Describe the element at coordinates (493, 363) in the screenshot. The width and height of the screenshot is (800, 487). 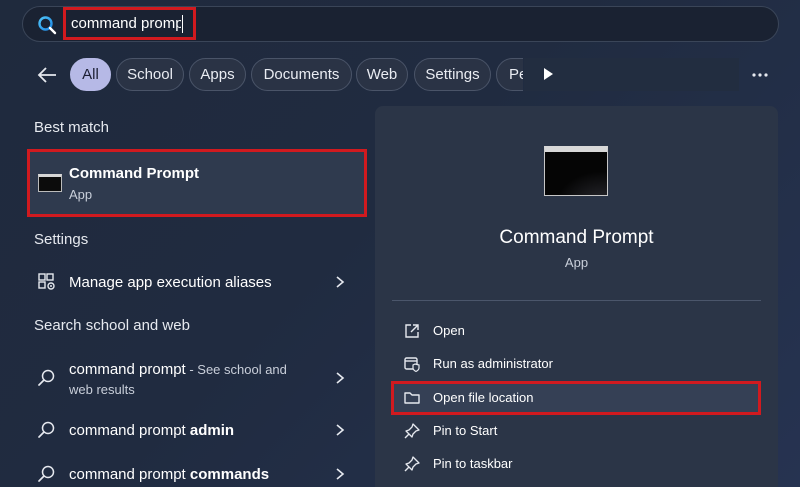
I see `action-label: Run as administrator` at that location.